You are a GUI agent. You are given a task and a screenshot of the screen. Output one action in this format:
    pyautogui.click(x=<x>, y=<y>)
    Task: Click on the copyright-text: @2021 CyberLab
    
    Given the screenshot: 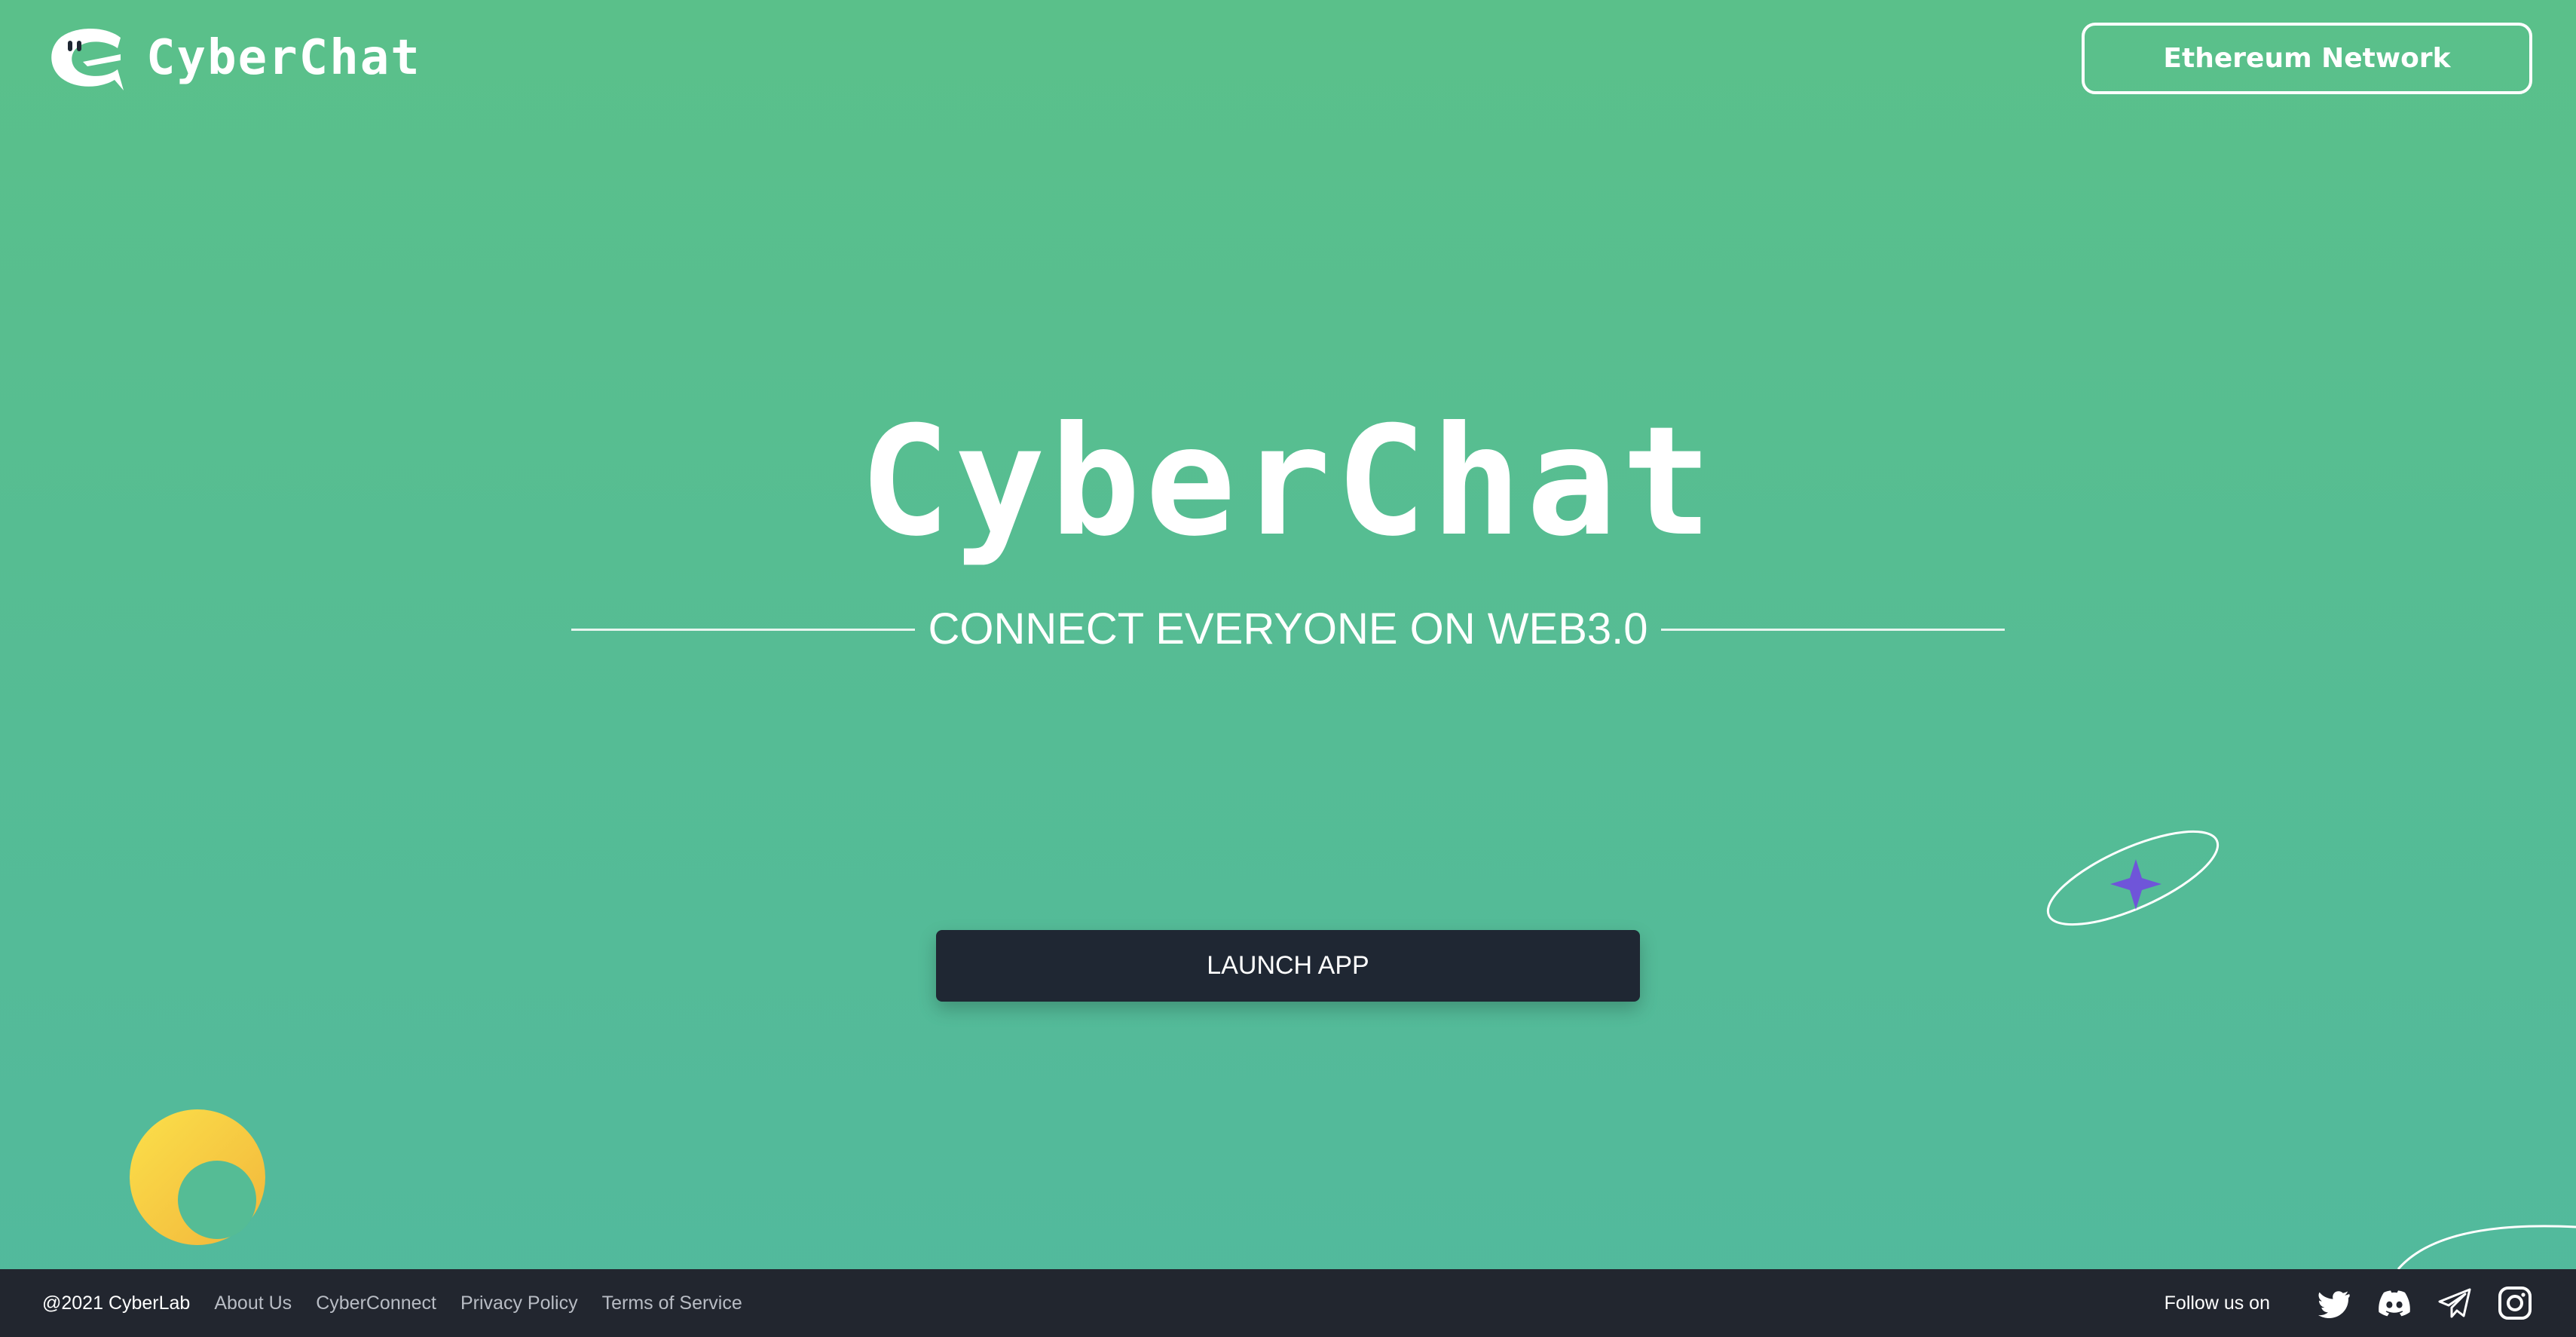 What is the action you would take?
    pyautogui.click(x=116, y=1303)
    